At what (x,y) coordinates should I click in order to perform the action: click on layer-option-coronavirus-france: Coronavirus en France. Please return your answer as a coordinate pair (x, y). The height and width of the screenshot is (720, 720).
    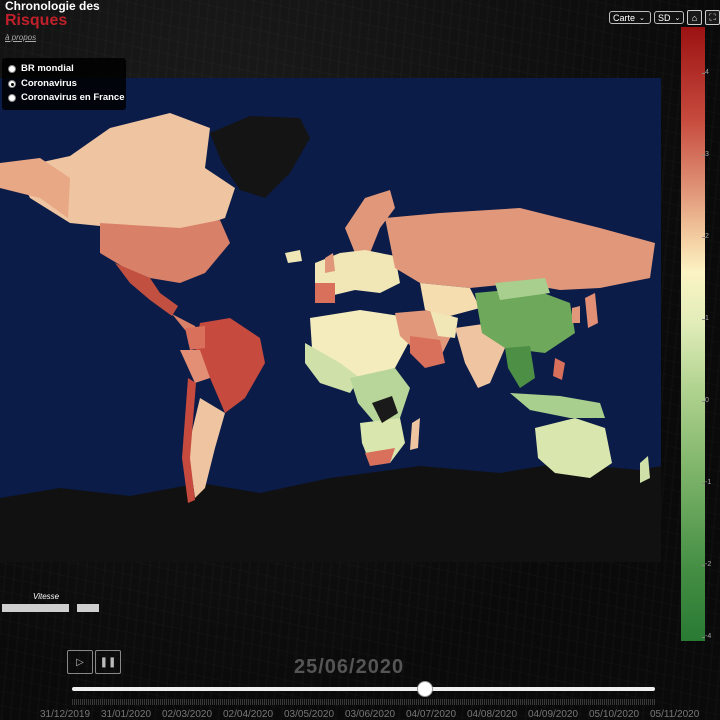
    Looking at the image, I should click on (66, 97).